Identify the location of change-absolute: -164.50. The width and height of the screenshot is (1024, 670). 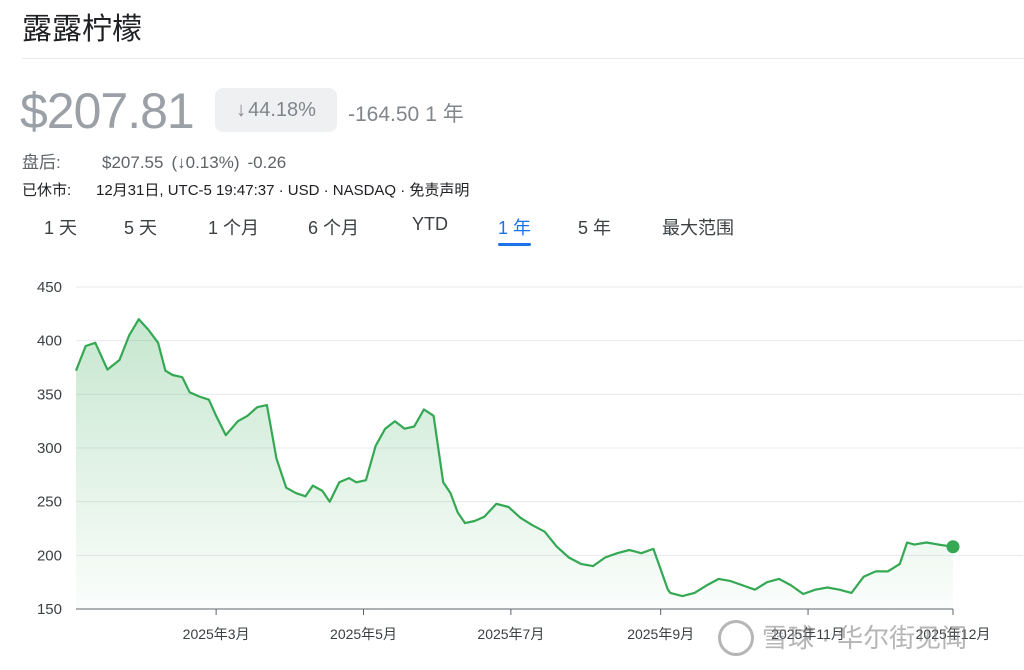
(384, 114).